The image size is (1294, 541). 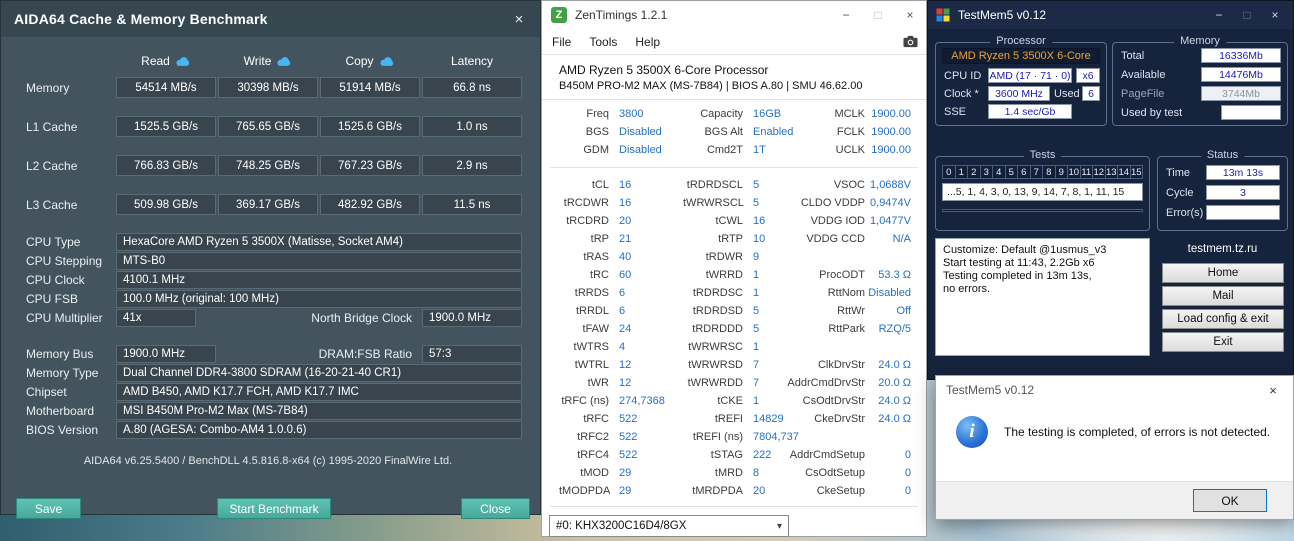 What do you see at coordinates (370, 87) in the screenshot?
I see `memory-copy-value: 51914 MB/s` at bounding box center [370, 87].